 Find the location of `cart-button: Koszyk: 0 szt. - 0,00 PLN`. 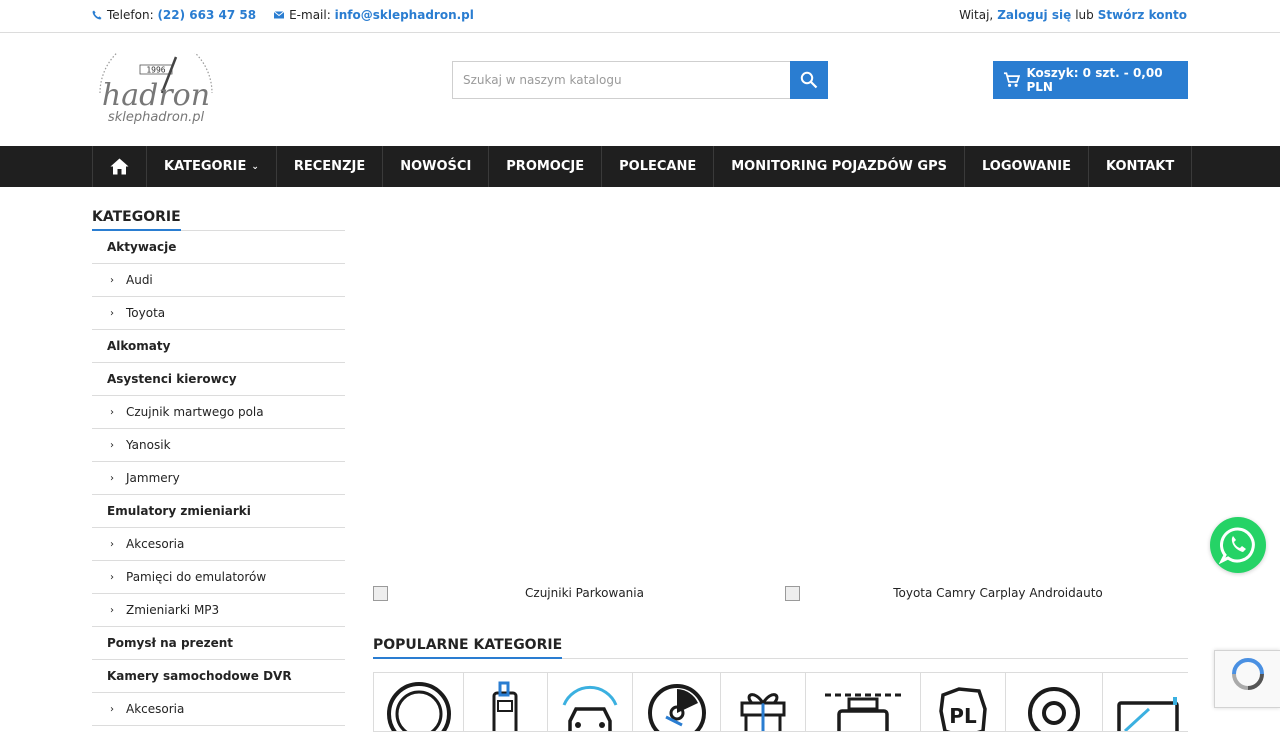

cart-button: Koszyk: 0 szt. - 0,00 PLN is located at coordinates (1090, 80).